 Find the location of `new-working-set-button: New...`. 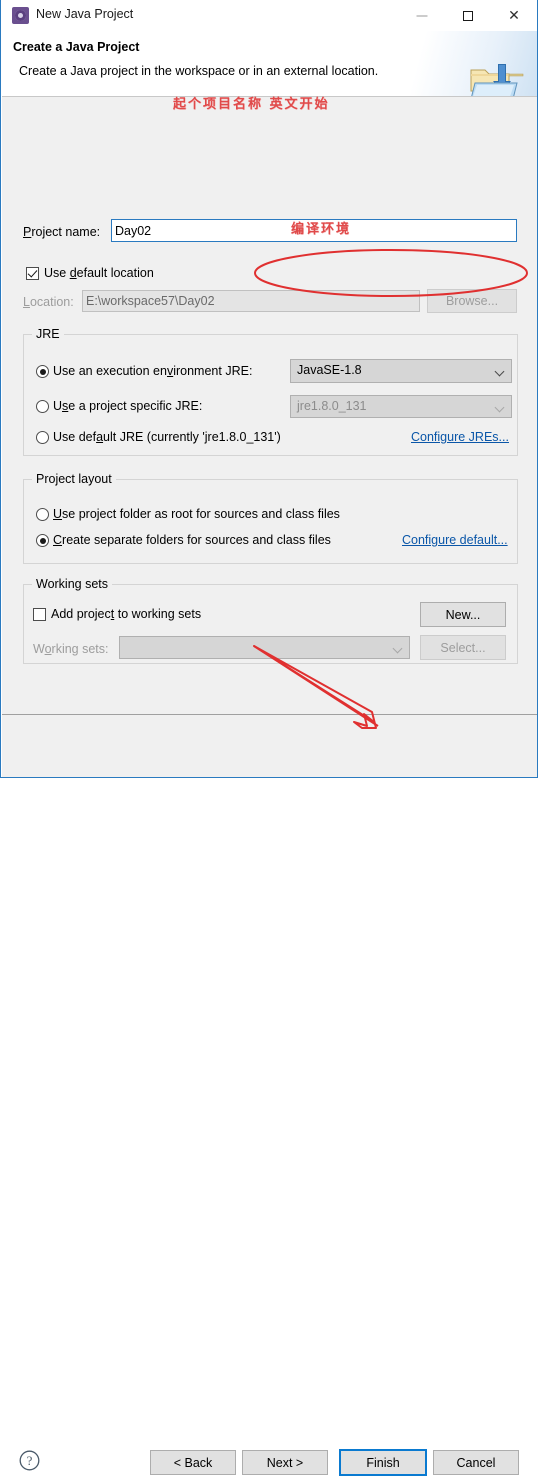

new-working-set-button: New... is located at coordinates (463, 614).